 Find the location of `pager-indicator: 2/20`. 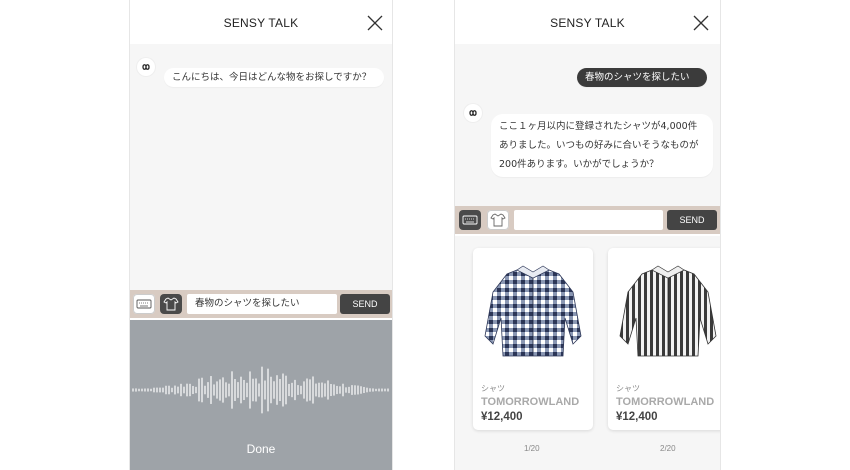

pager-indicator: 2/20 is located at coordinates (668, 448).